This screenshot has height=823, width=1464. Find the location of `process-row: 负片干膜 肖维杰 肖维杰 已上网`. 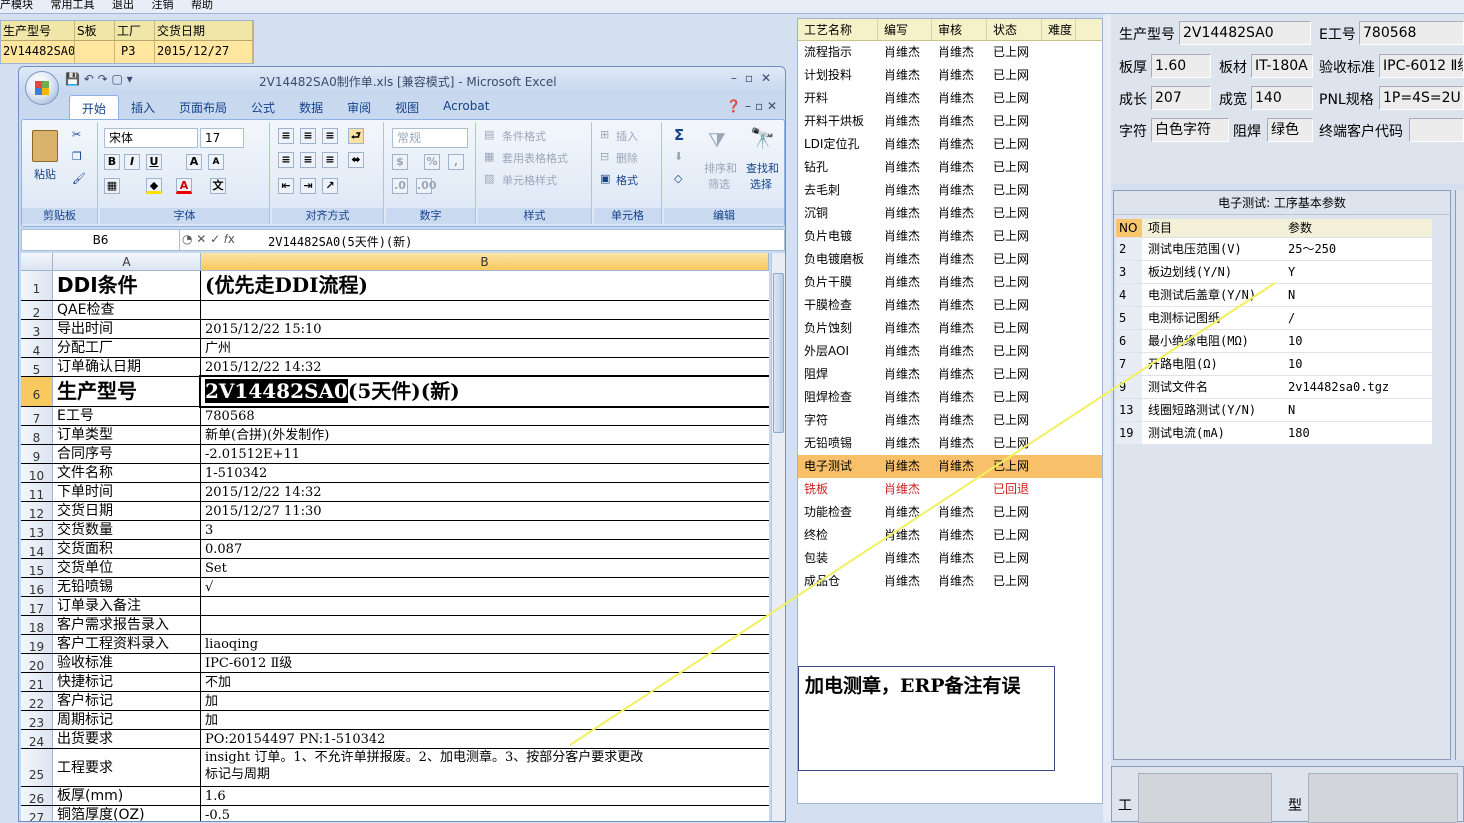

process-row: 负片干膜 肖维杰 肖维杰 已上网 is located at coordinates (950, 282).